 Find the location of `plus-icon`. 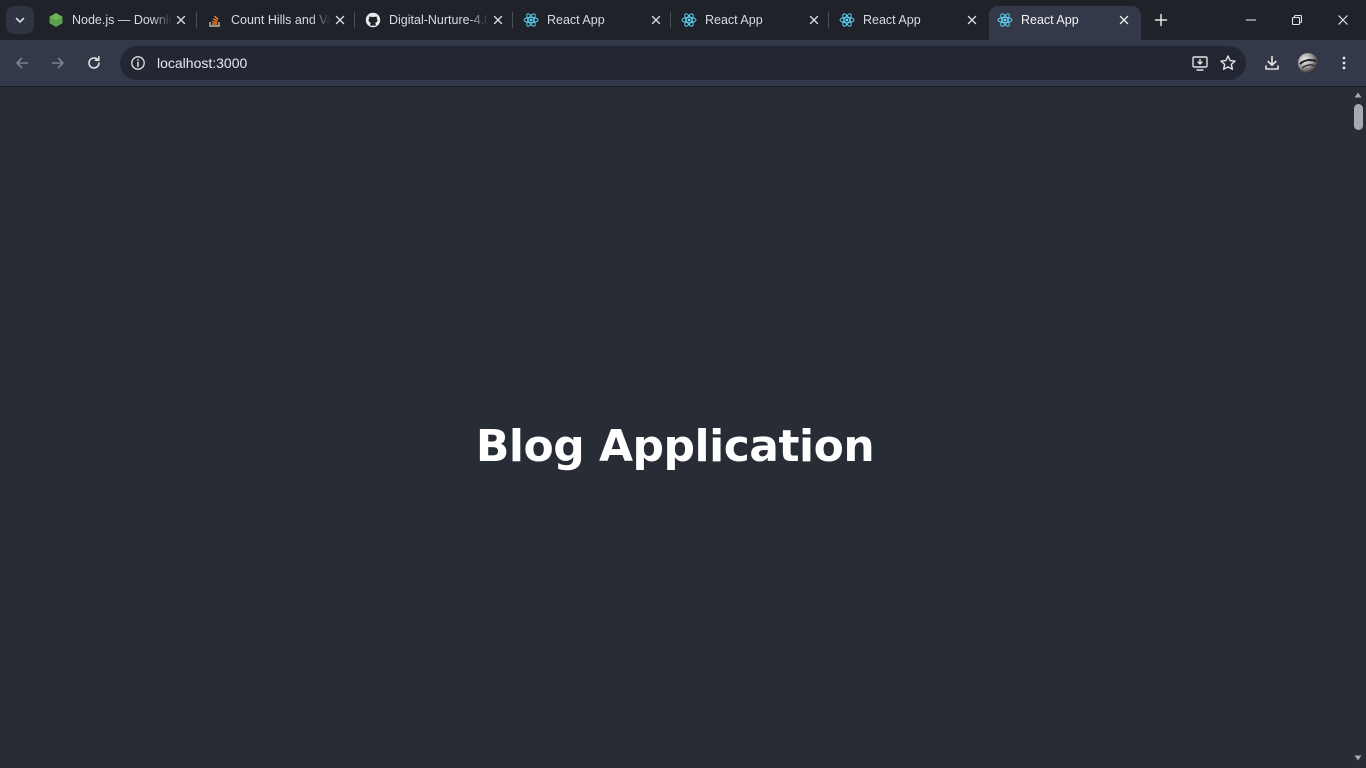

plus-icon is located at coordinates (1161, 20).